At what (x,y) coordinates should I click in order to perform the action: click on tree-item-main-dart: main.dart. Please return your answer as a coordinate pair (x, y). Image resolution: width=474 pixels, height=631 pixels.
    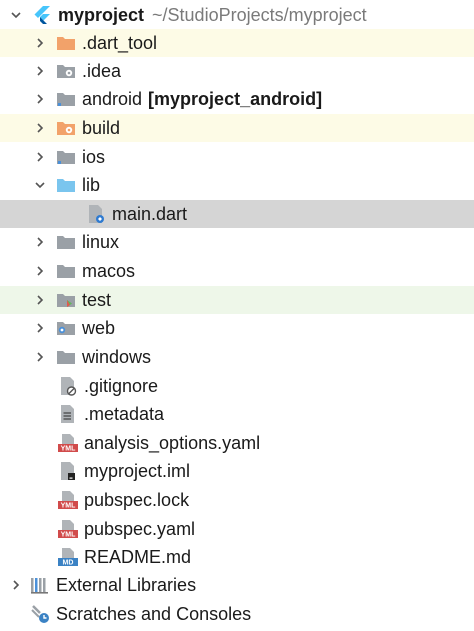
    Looking at the image, I should click on (237, 214).